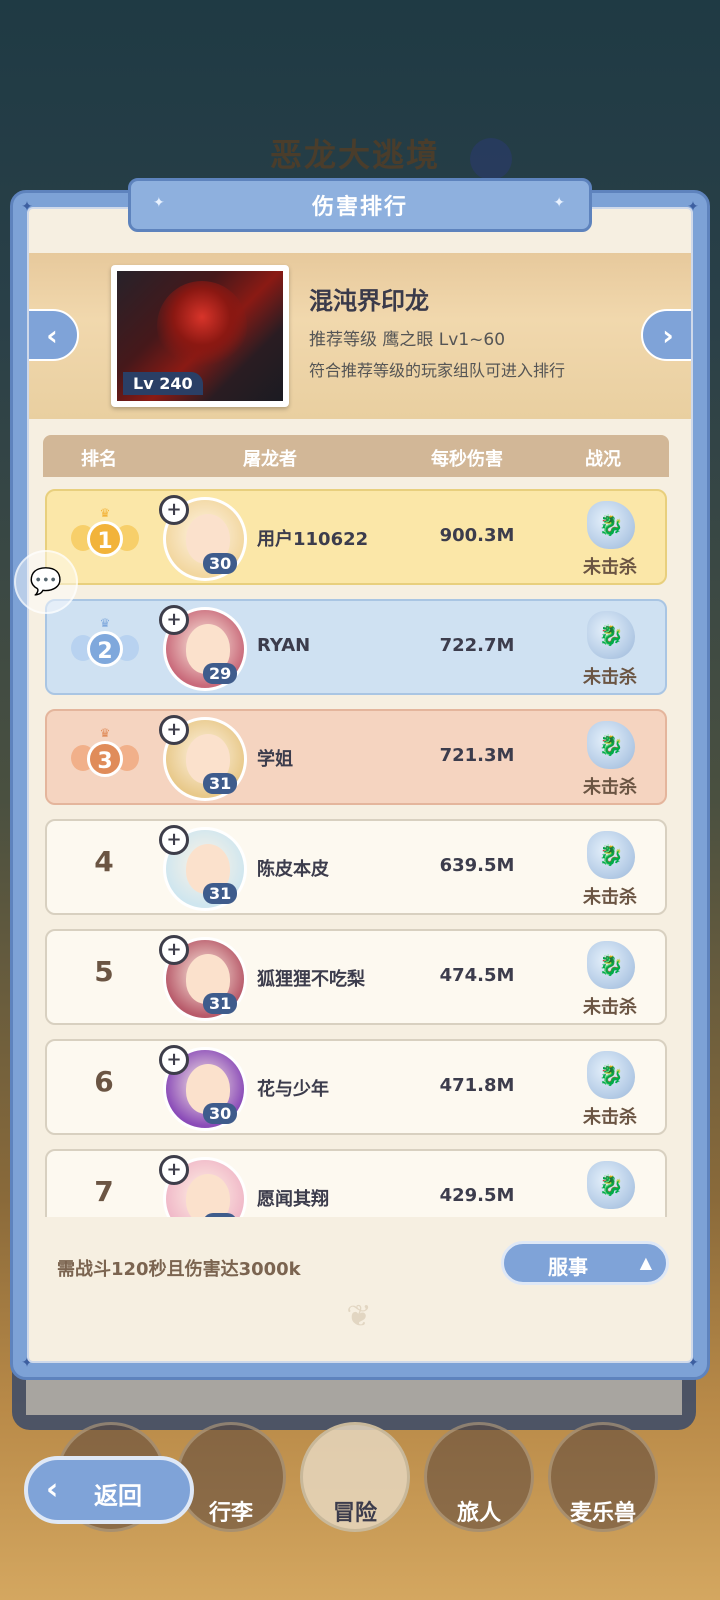 This screenshot has width=720, height=1600. What do you see at coordinates (355, 155) in the screenshot?
I see `background-title: 恶龙大逃境` at bounding box center [355, 155].